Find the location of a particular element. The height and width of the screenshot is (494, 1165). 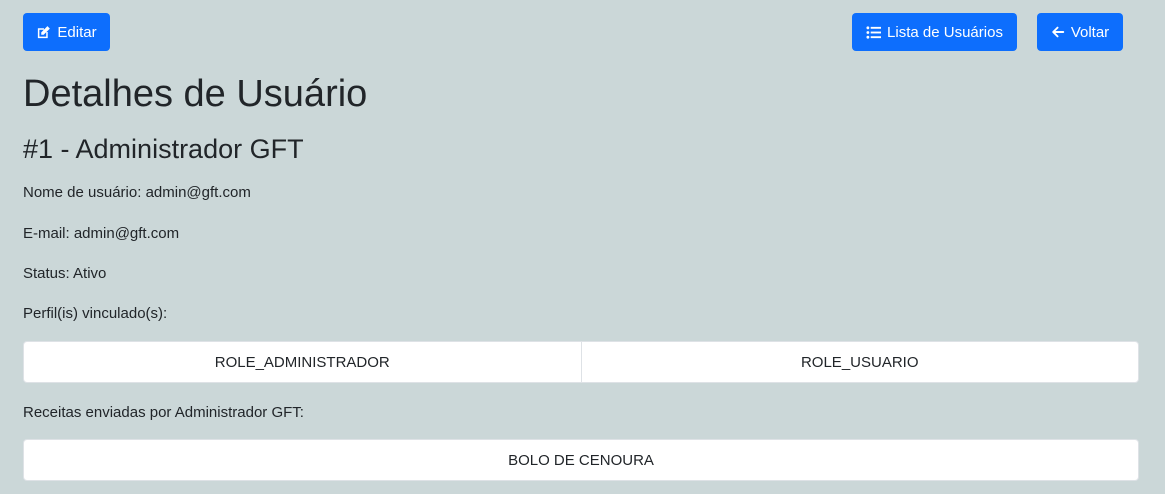

profiles-label: Perfil(is) vinculado(s): is located at coordinates (95, 313).